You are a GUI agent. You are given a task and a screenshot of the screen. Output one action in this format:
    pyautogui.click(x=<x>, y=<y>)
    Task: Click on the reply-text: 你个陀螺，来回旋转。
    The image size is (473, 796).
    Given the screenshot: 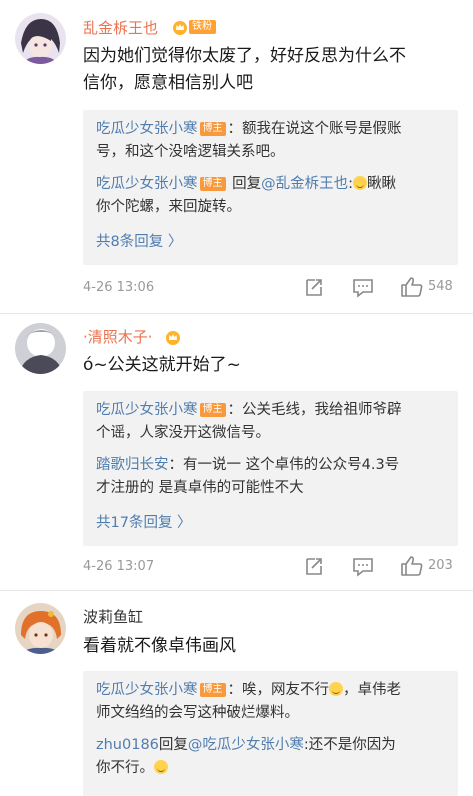 What is the action you would take?
    pyautogui.click(x=168, y=207)
    